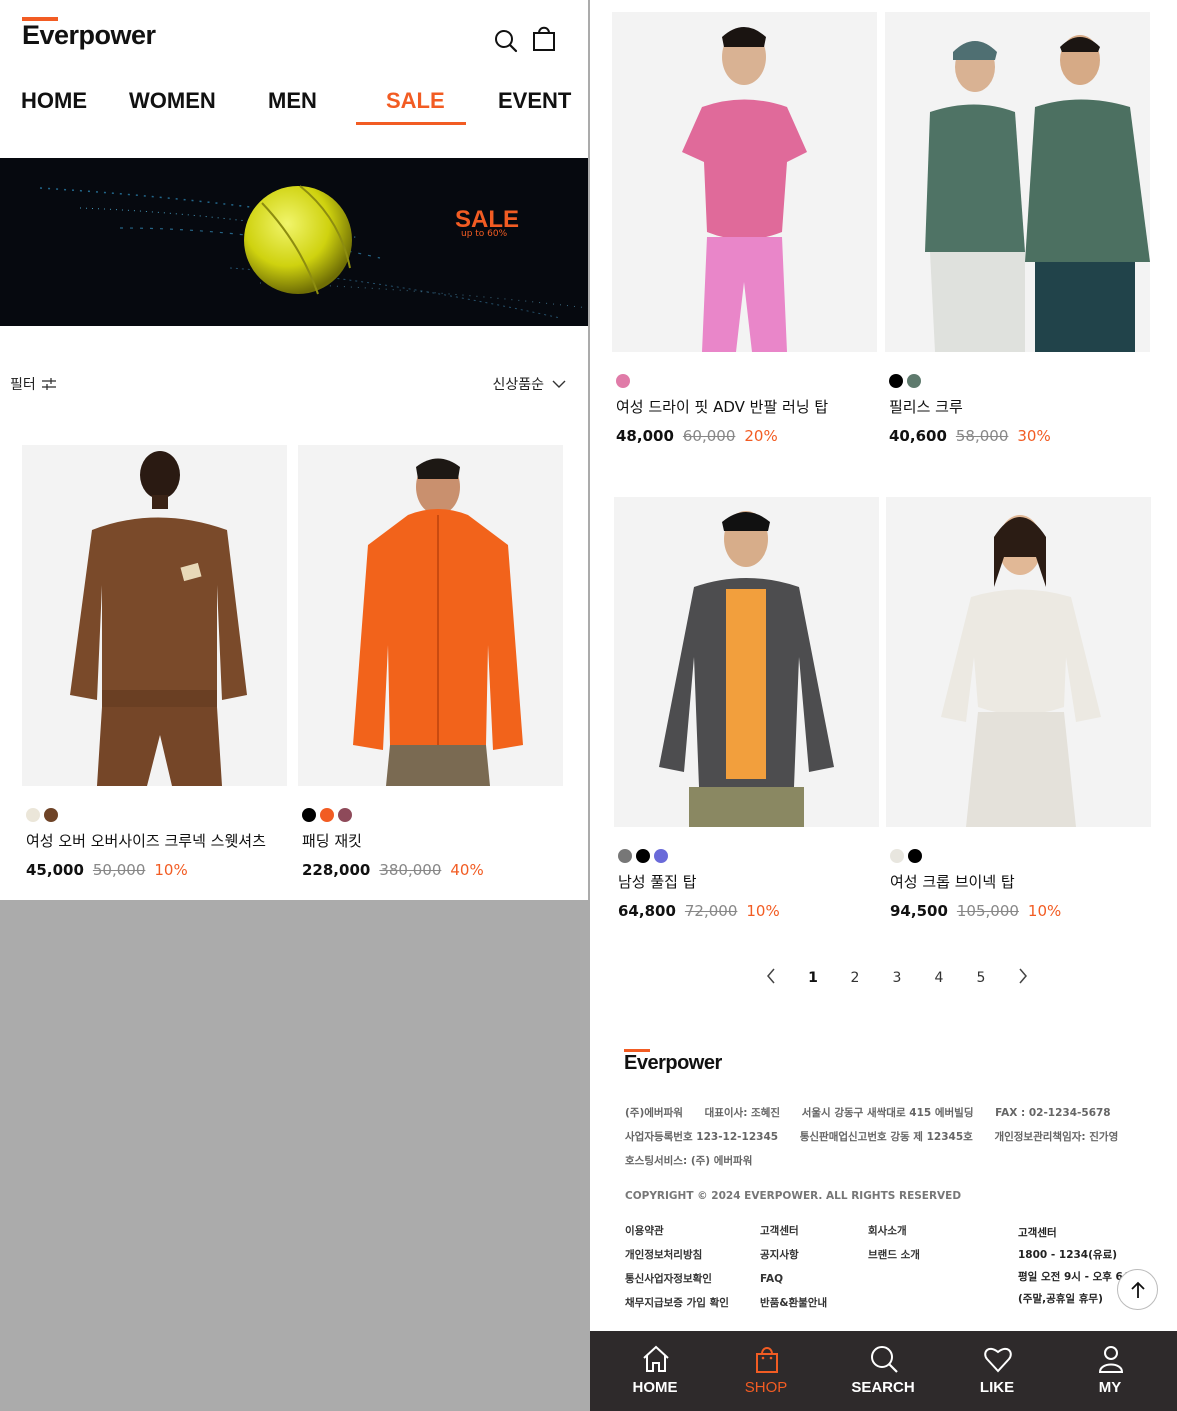 Image resolution: width=1177 pixels, height=1411 pixels. I want to click on page-4: 4, so click(939, 978).